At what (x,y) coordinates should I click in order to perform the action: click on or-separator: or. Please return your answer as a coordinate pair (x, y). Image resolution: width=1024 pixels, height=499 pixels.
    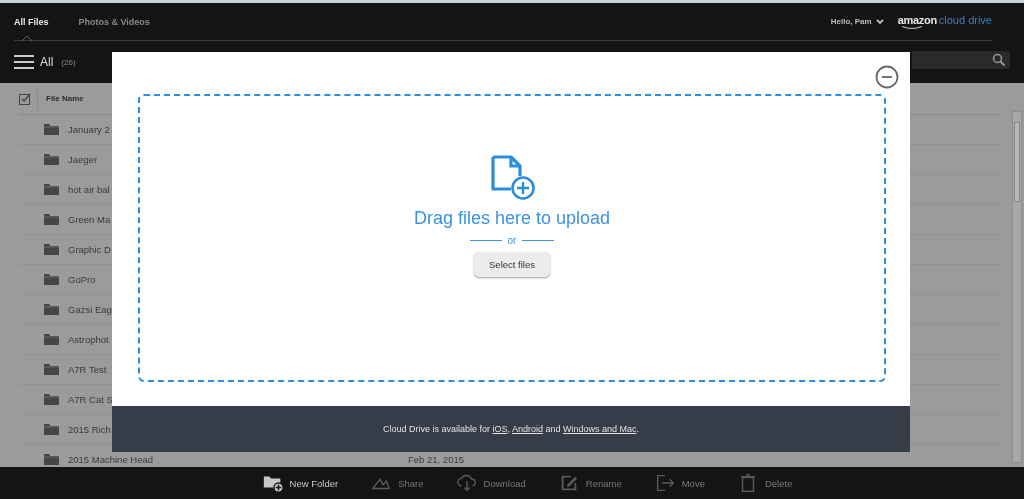
    Looking at the image, I should click on (512, 240).